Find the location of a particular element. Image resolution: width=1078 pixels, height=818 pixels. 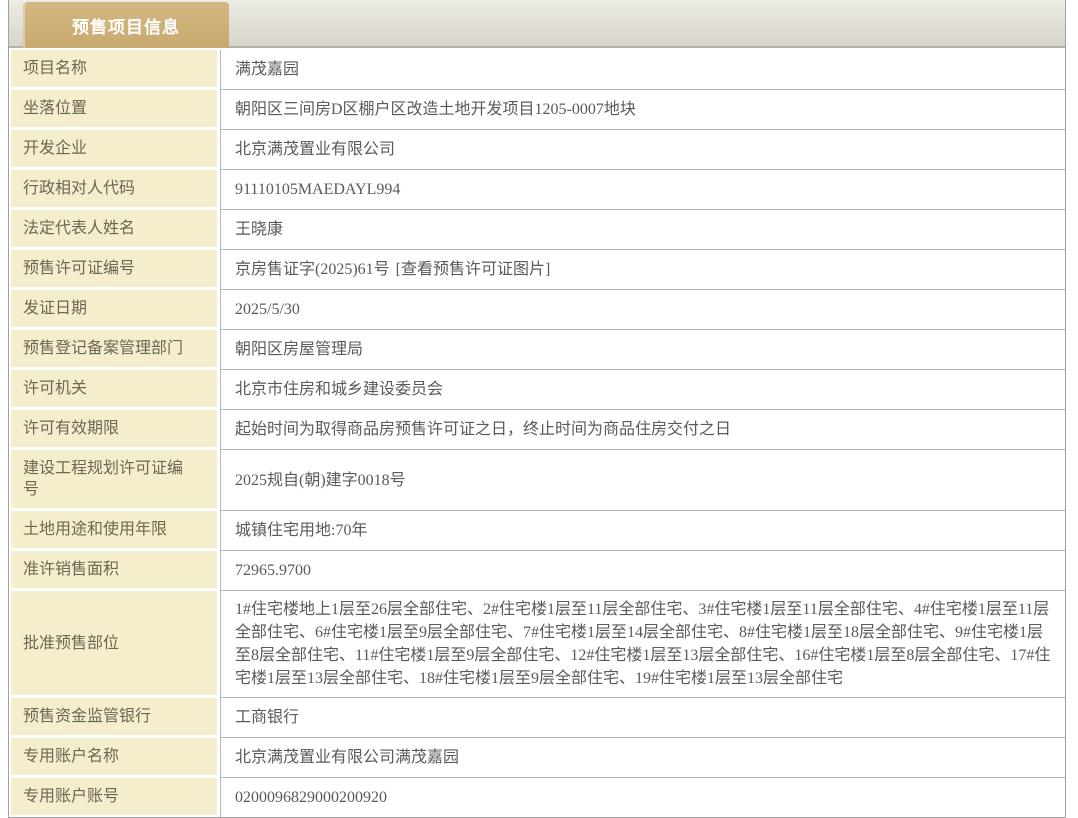

row-label-text: 建设工程规划许可证编号 is located at coordinates (103, 479).